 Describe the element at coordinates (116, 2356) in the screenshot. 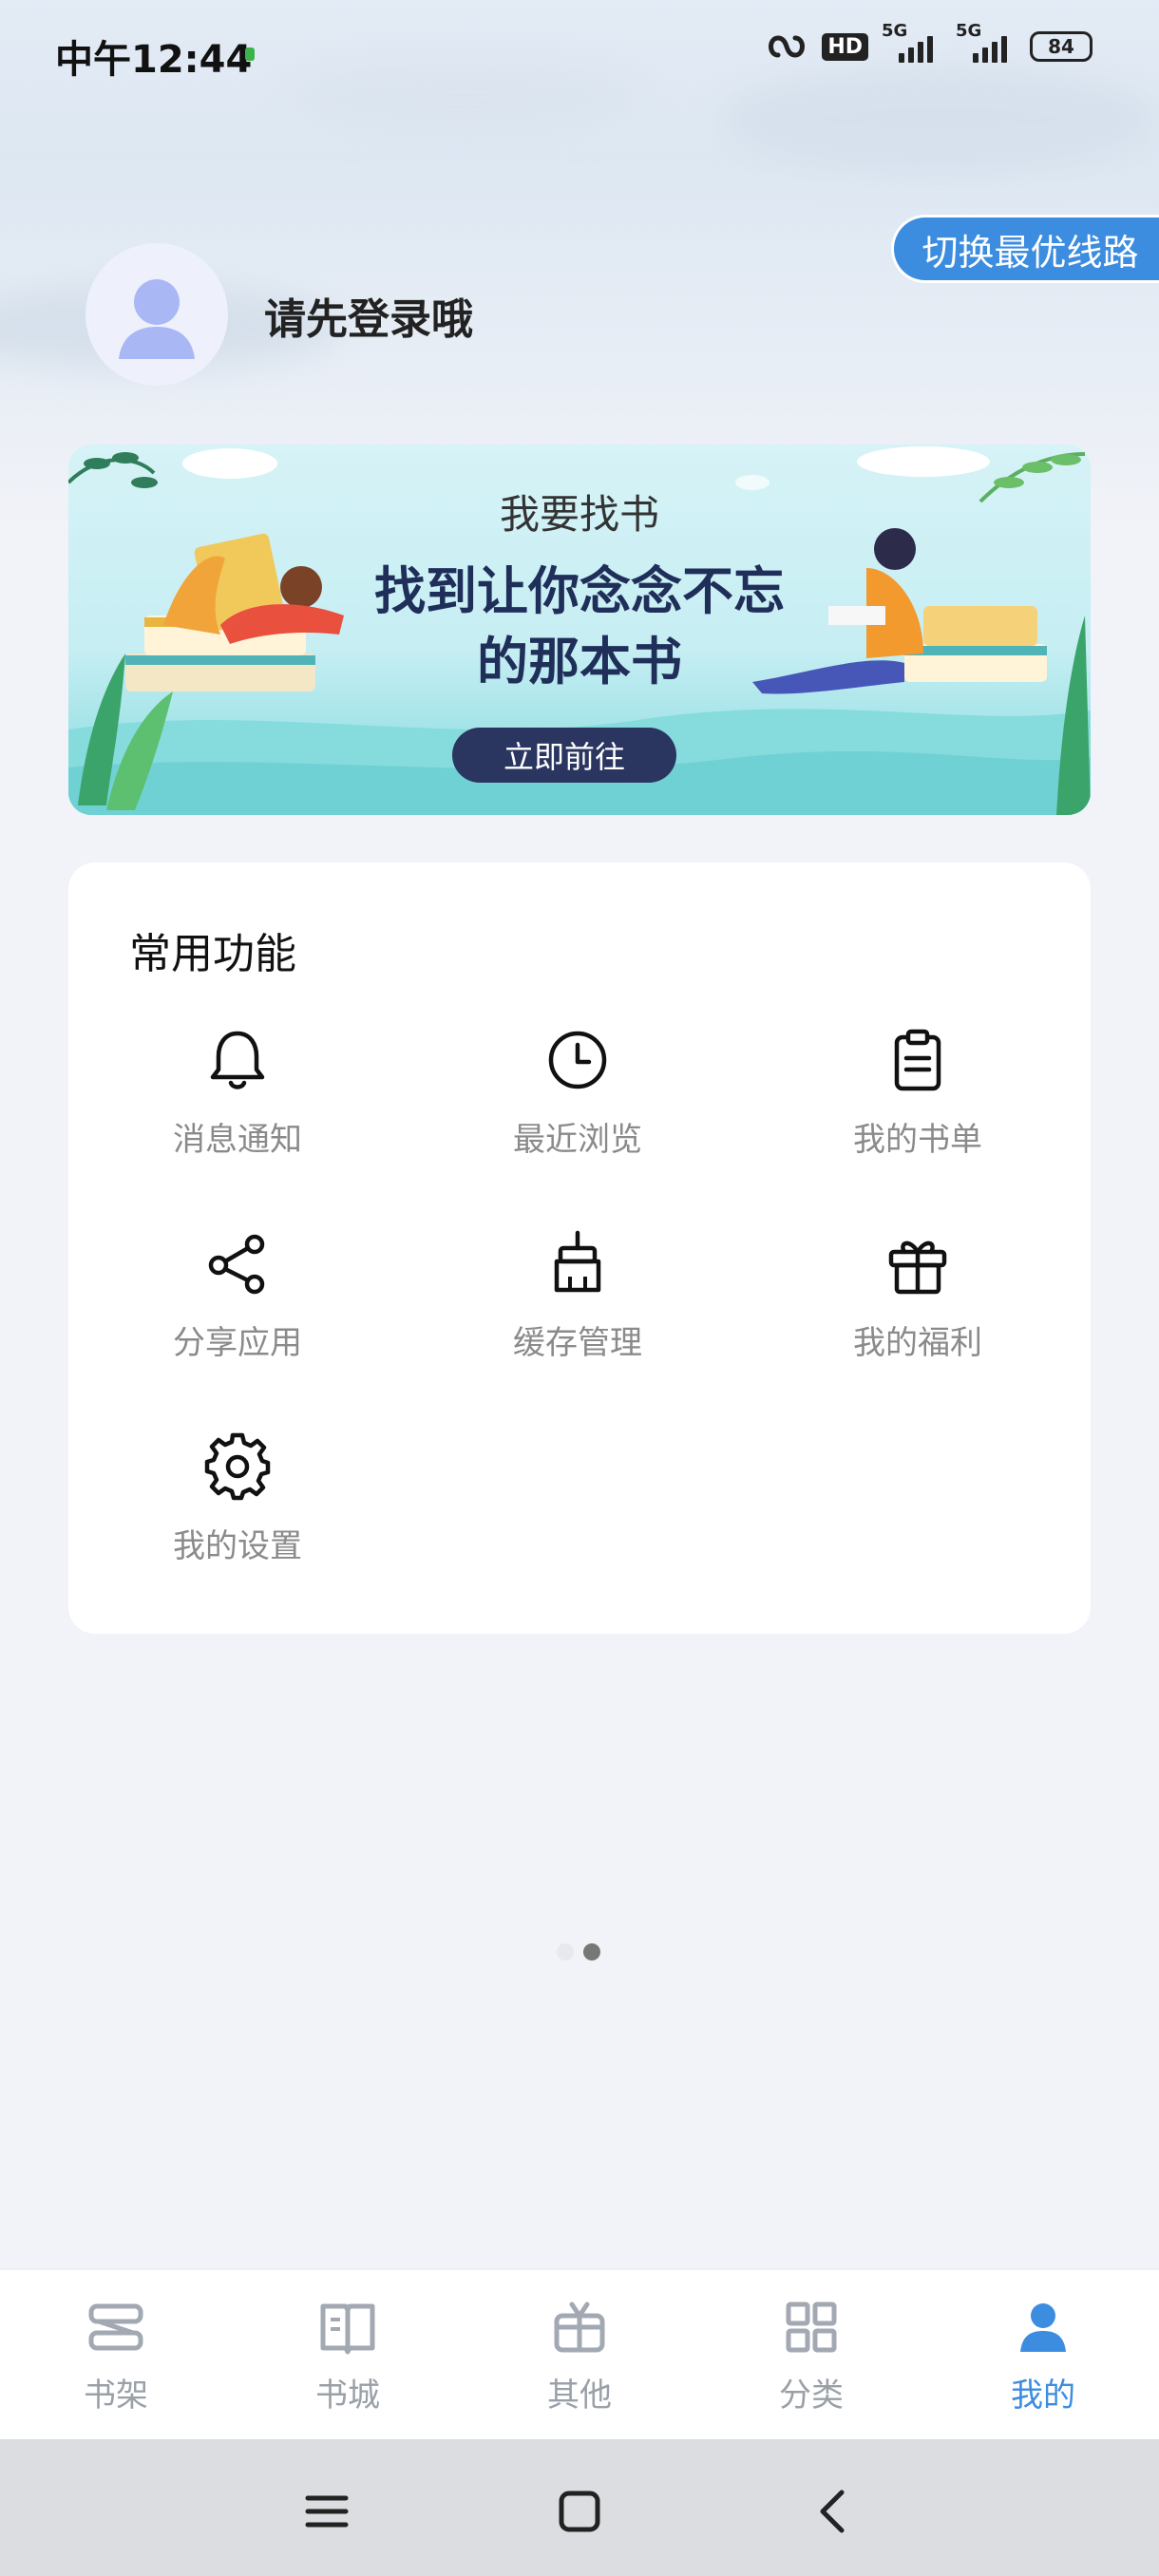

I see `nav-bookshelf: 书架` at that location.